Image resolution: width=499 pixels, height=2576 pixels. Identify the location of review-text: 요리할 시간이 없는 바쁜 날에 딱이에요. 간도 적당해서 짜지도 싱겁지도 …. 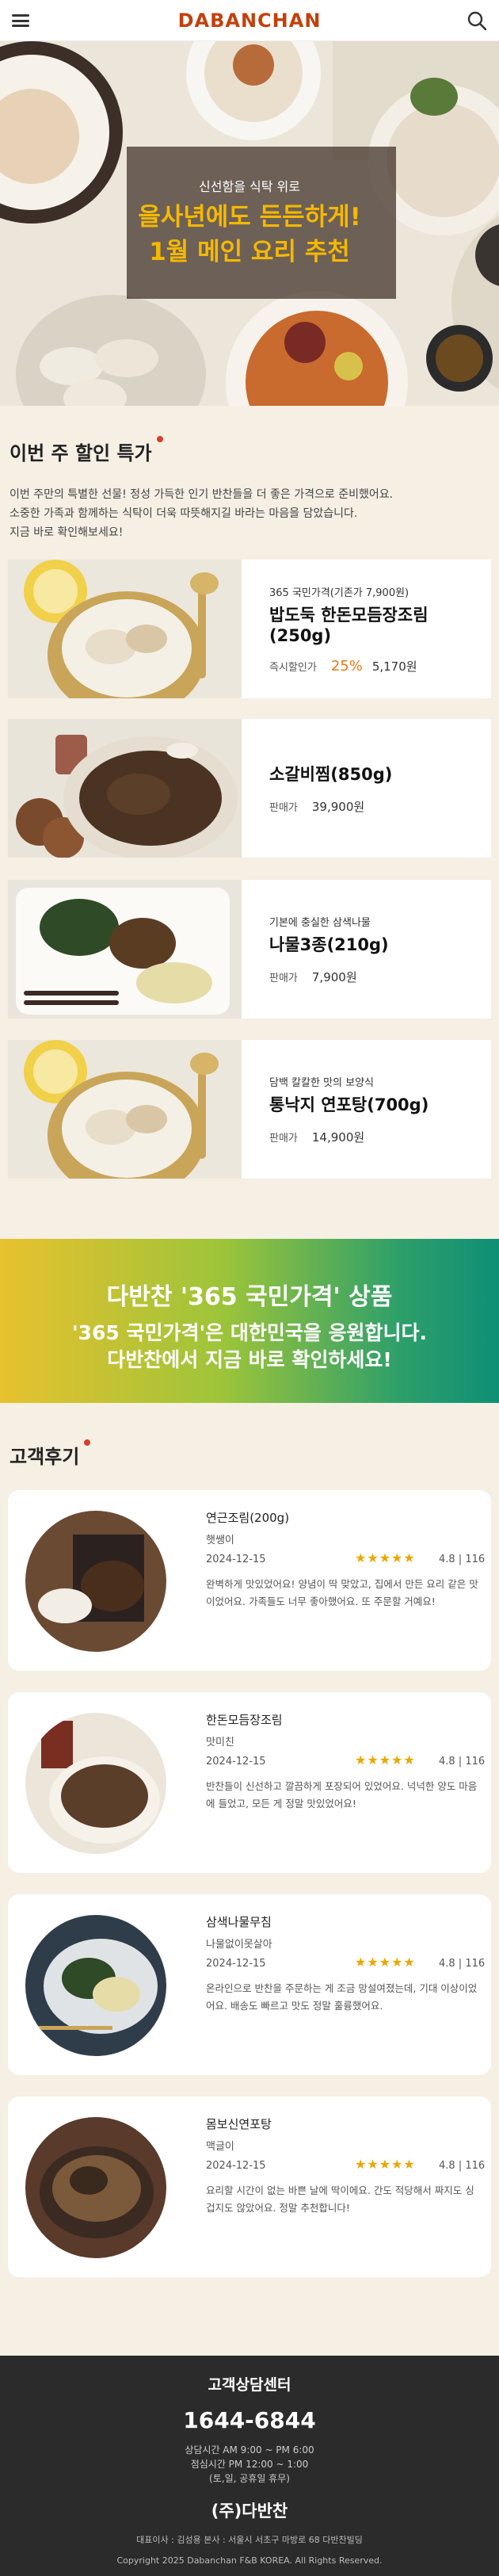
(340, 2199).